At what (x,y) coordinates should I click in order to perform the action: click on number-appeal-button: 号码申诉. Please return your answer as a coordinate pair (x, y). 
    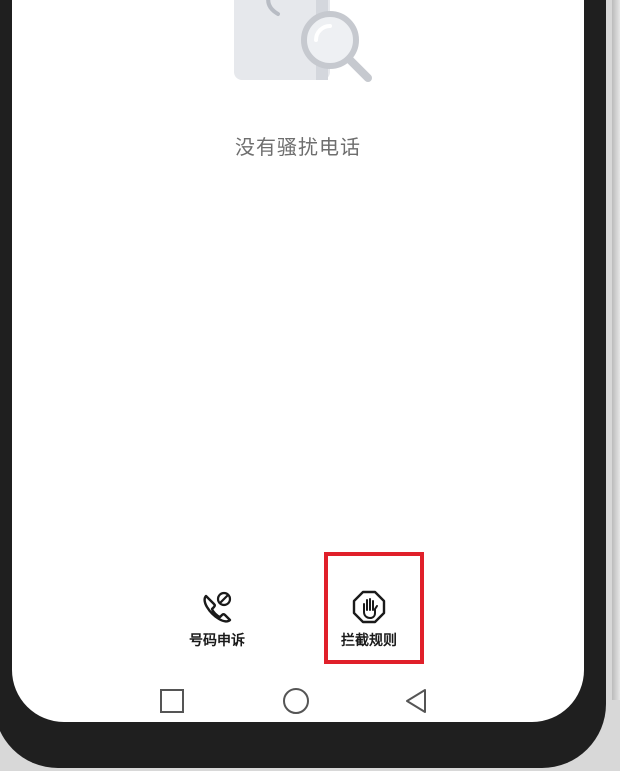
    Looking at the image, I should click on (217, 615).